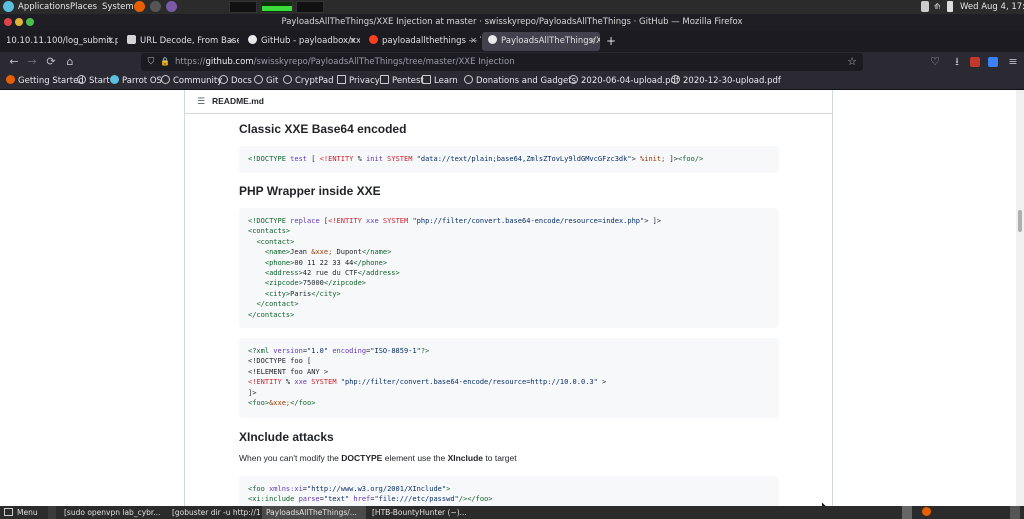 The width and height of the screenshot is (1024, 519). Describe the element at coordinates (726, 81) in the screenshot. I see `bookmark-pdf-1230: 2020-12-30-upload.pdf` at that location.